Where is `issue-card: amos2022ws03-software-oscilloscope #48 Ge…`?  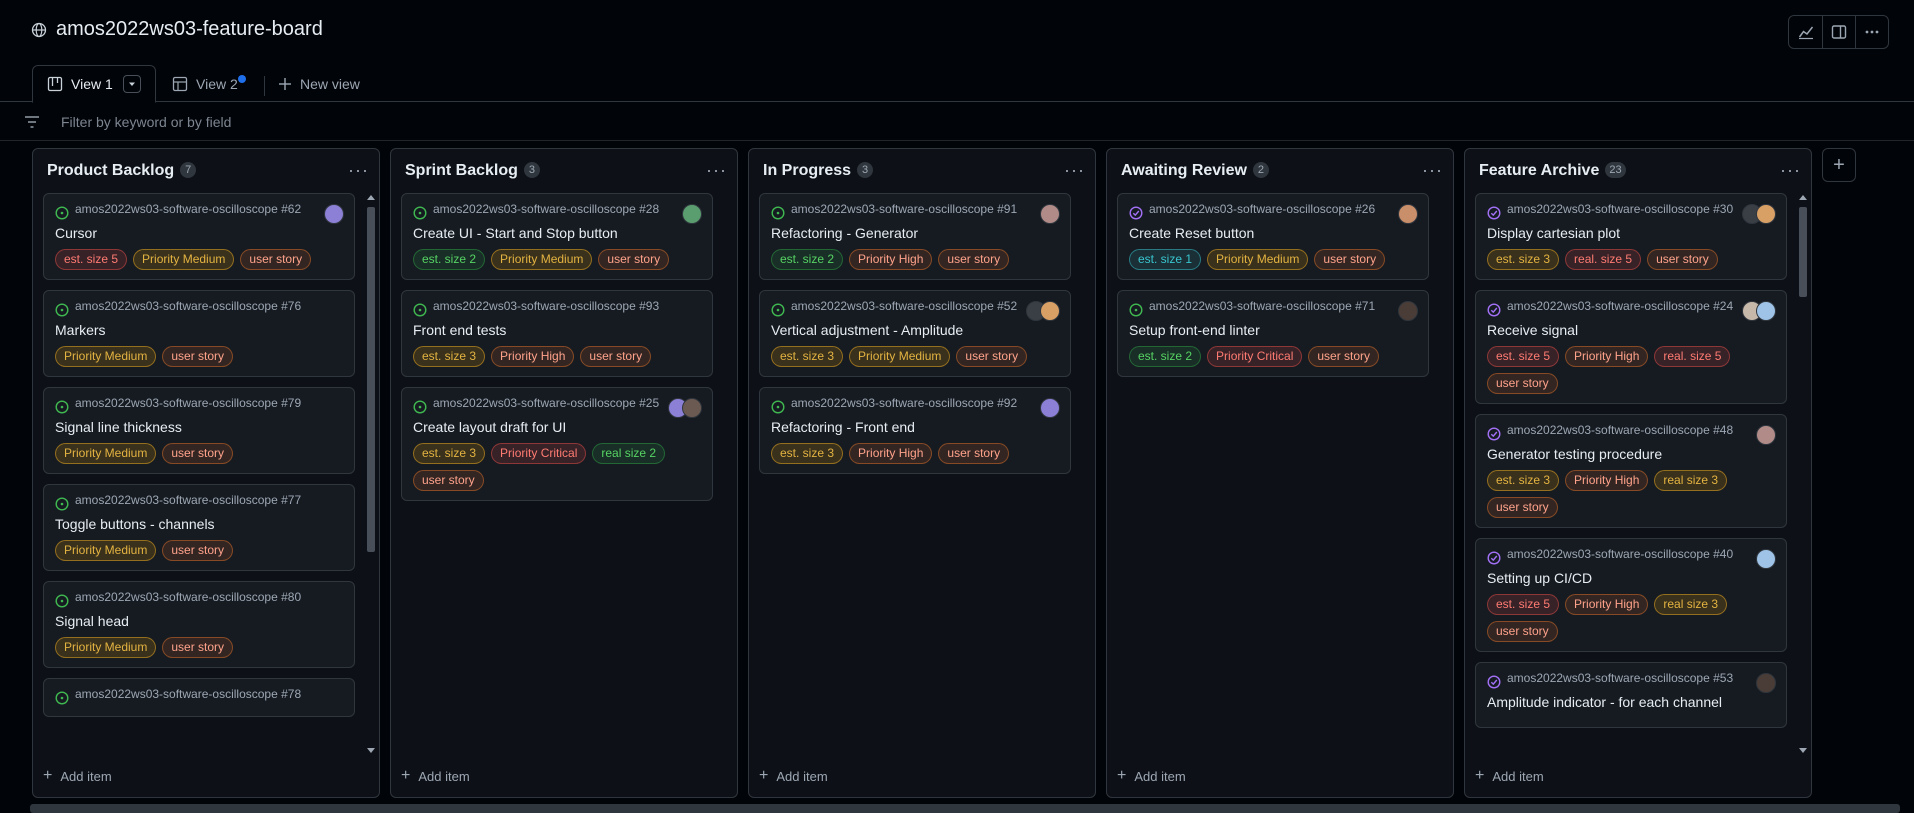
issue-card: amos2022ws03-software-oscilloscope #48 Ge… is located at coordinates (1631, 471).